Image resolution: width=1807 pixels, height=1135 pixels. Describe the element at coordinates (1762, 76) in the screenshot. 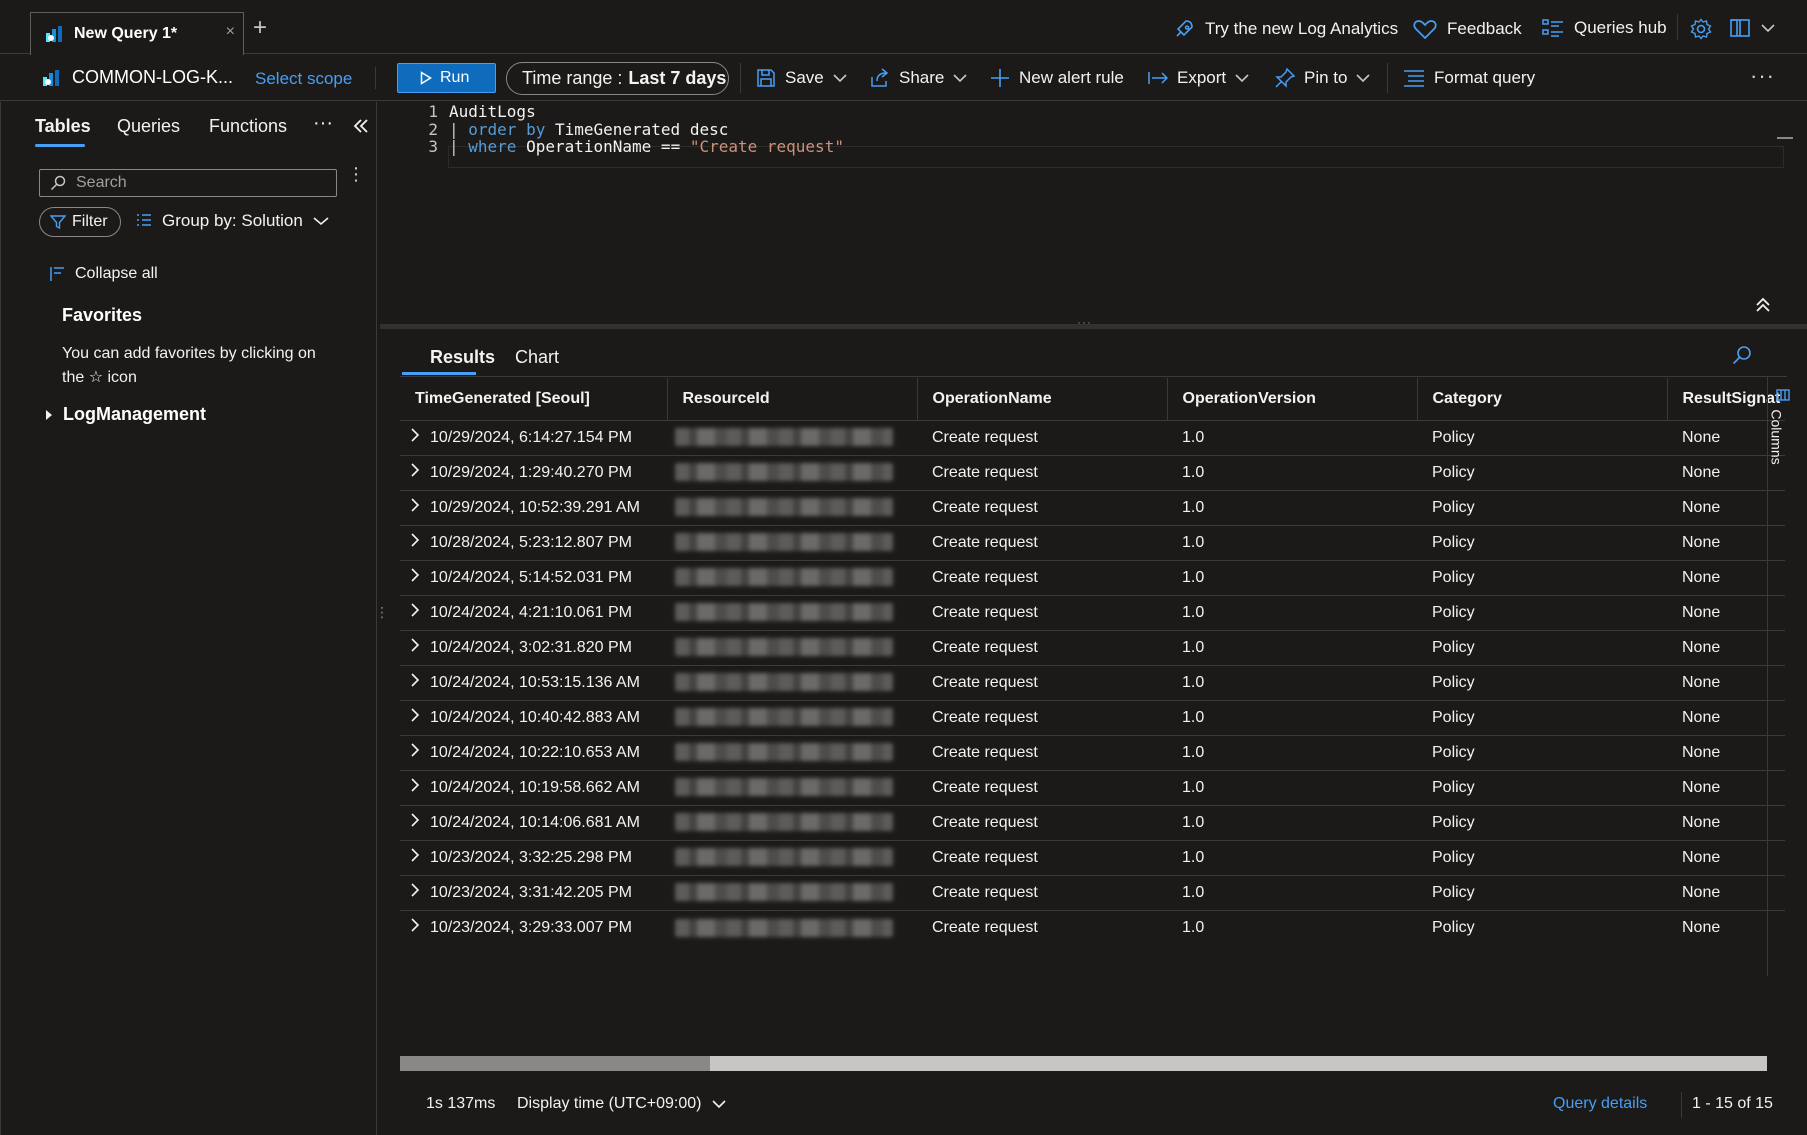

I see `more-commands-button: ···` at that location.